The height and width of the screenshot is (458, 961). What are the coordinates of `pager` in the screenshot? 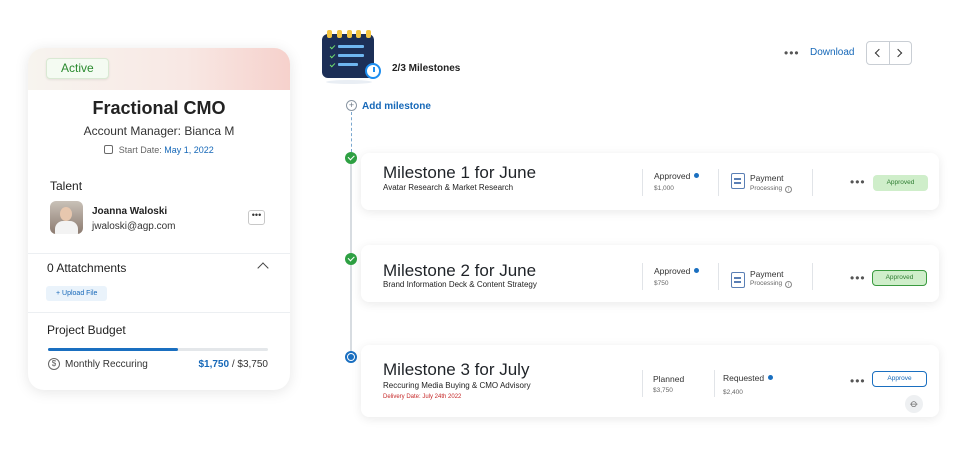 It's located at (889, 53).